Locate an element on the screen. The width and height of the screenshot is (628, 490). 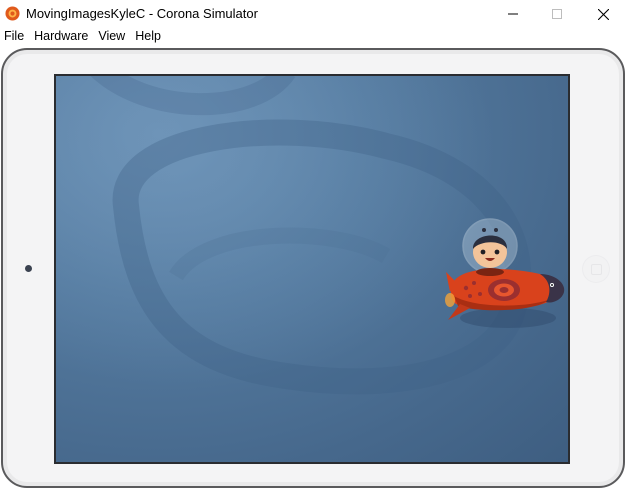
menu-view: View is located at coordinates (112, 37).